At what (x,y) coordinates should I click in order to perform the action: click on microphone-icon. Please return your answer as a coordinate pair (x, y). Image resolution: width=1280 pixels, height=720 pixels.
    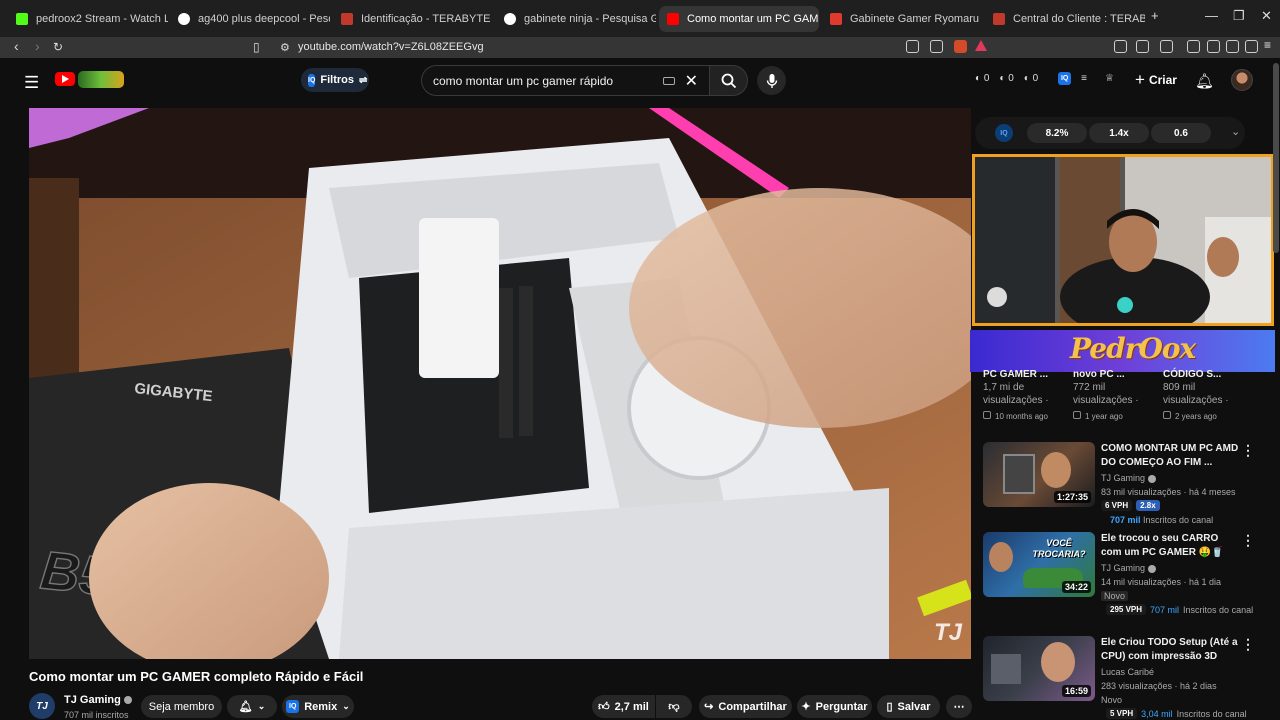
    Looking at the image, I should click on (771, 80).